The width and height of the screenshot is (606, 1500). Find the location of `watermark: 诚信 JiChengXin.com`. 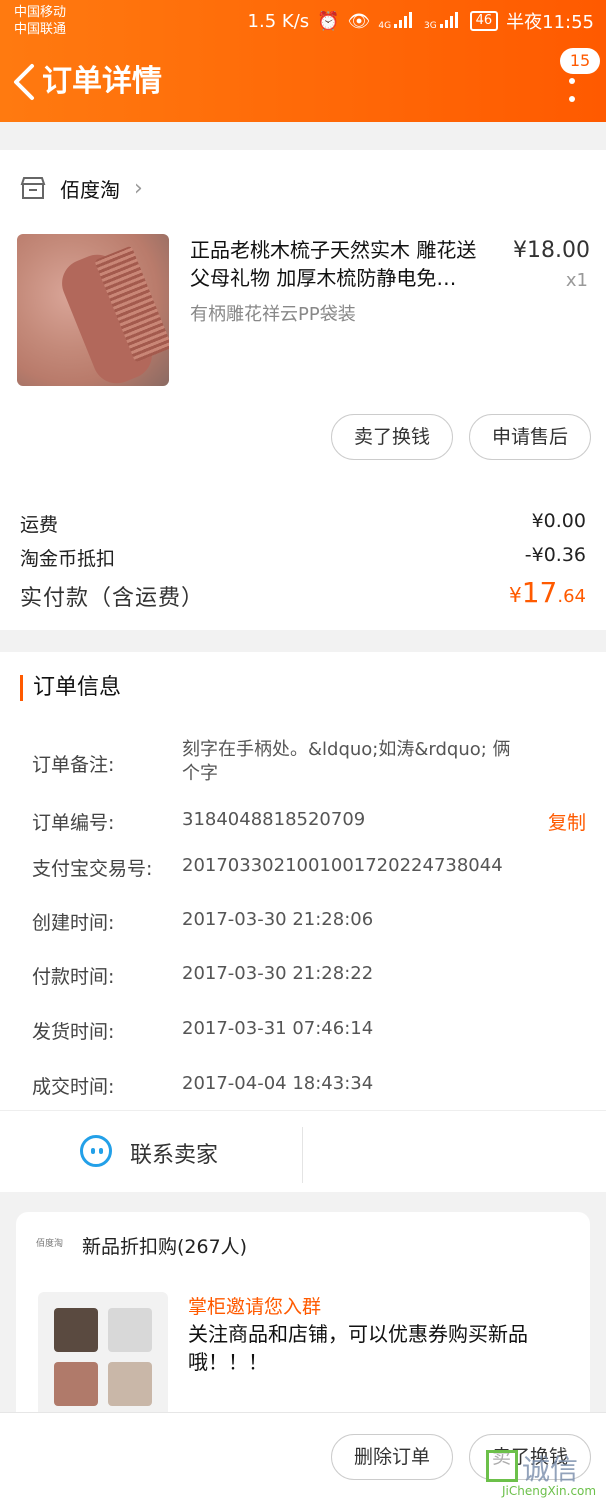

watermark: 诚信 JiChengXin.com is located at coordinates (544, 1473).